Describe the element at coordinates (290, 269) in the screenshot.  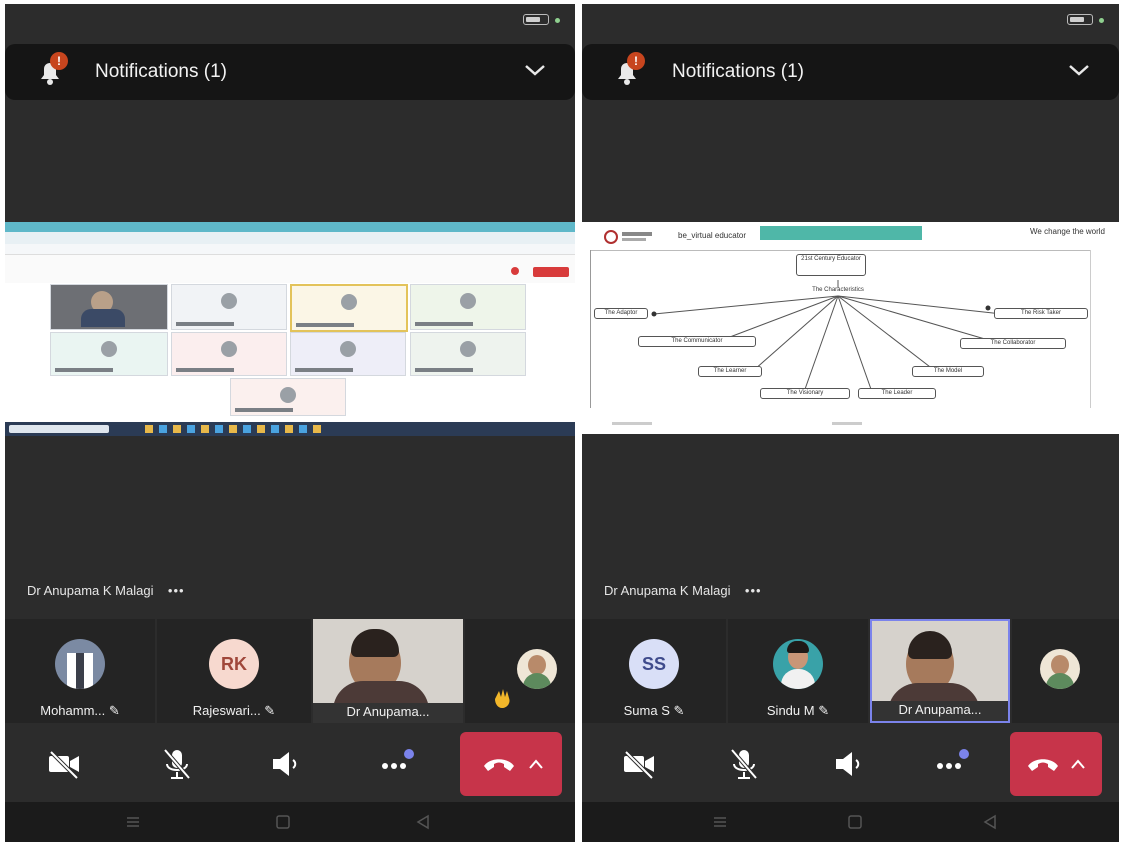
I see `meeting-toolbar` at that location.